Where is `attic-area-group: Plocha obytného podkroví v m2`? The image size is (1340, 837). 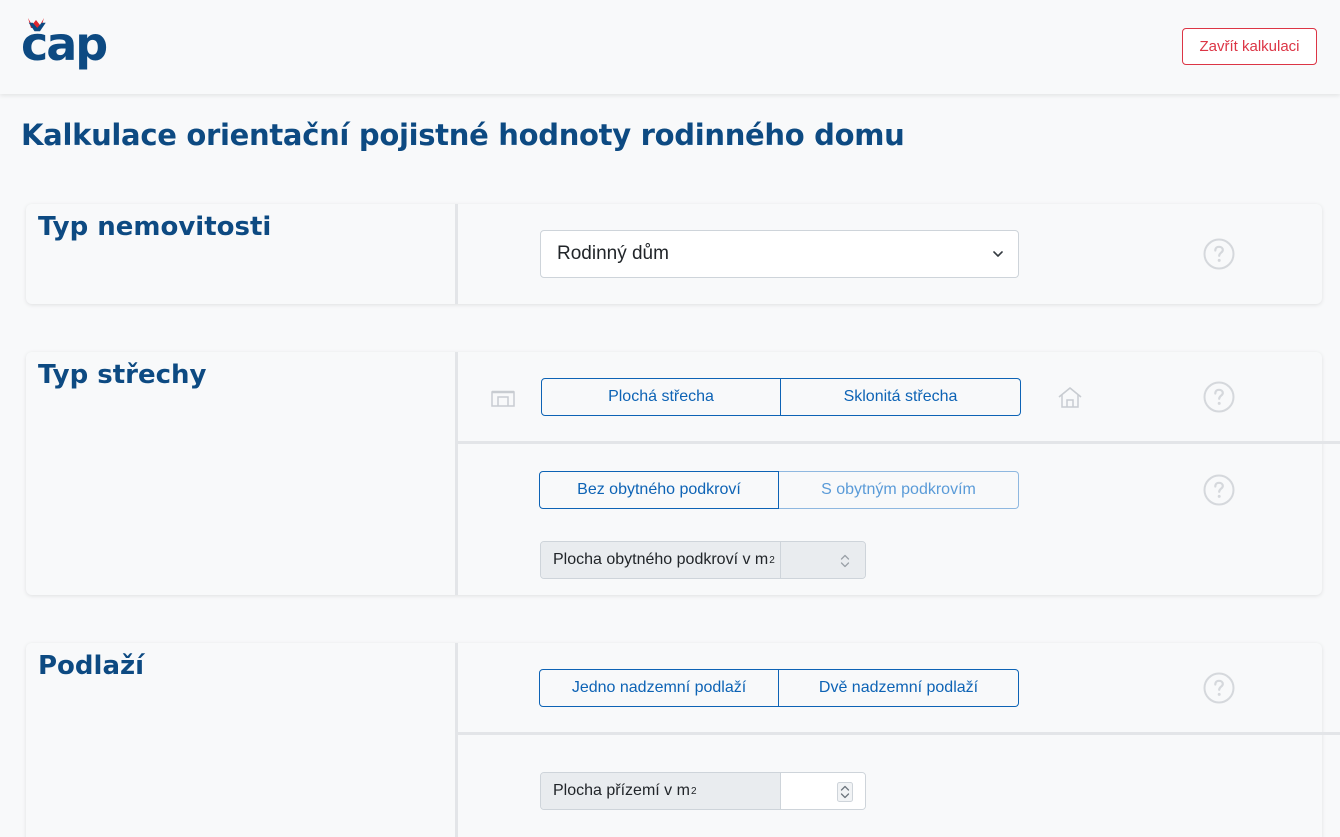 attic-area-group: Plocha obytného podkroví v m2 is located at coordinates (703, 560).